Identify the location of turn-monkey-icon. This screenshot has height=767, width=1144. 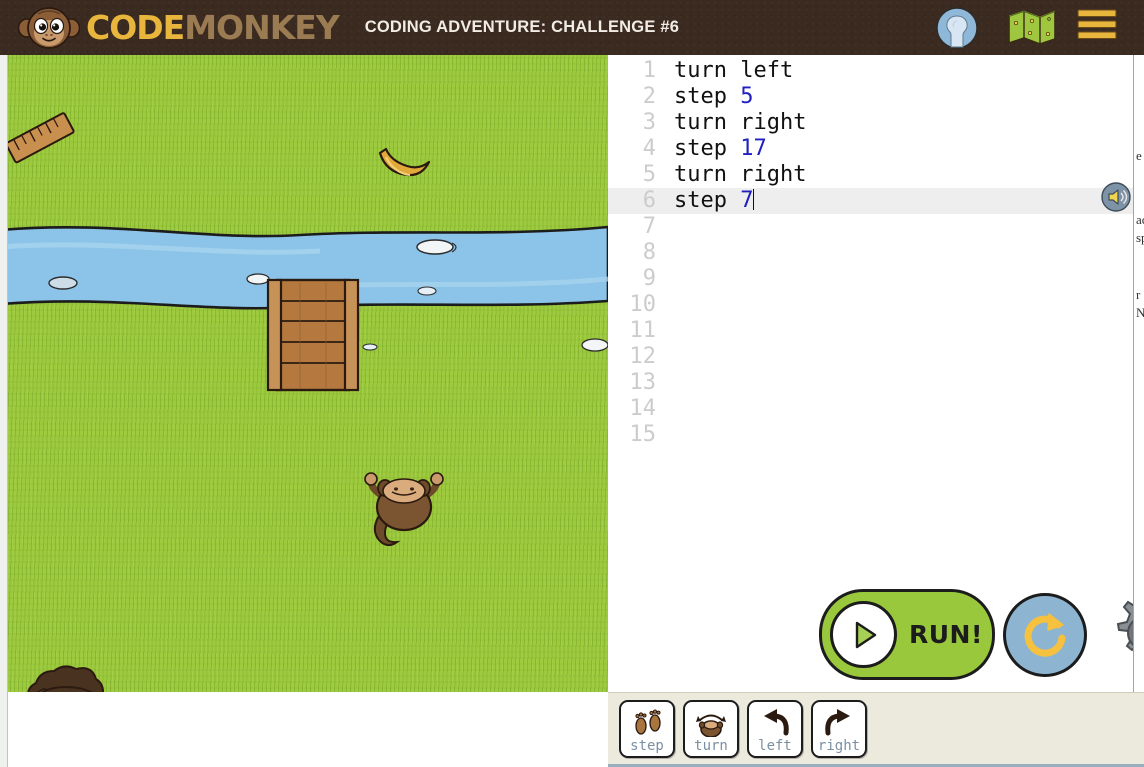
(711, 723).